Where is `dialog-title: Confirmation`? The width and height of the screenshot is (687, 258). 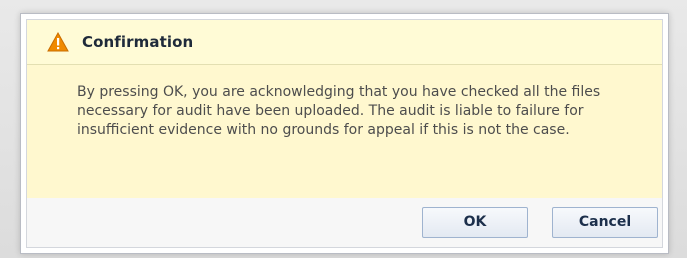 dialog-title: Confirmation is located at coordinates (138, 42).